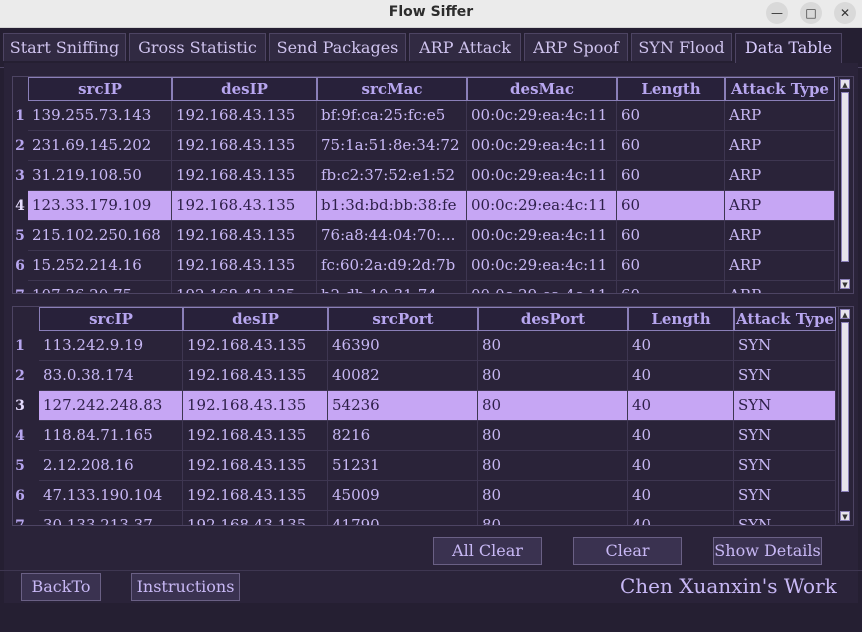 The height and width of the screenshot is (632, 862). I want to click on table-cell: 127.242.248.83, so click(111, 406).